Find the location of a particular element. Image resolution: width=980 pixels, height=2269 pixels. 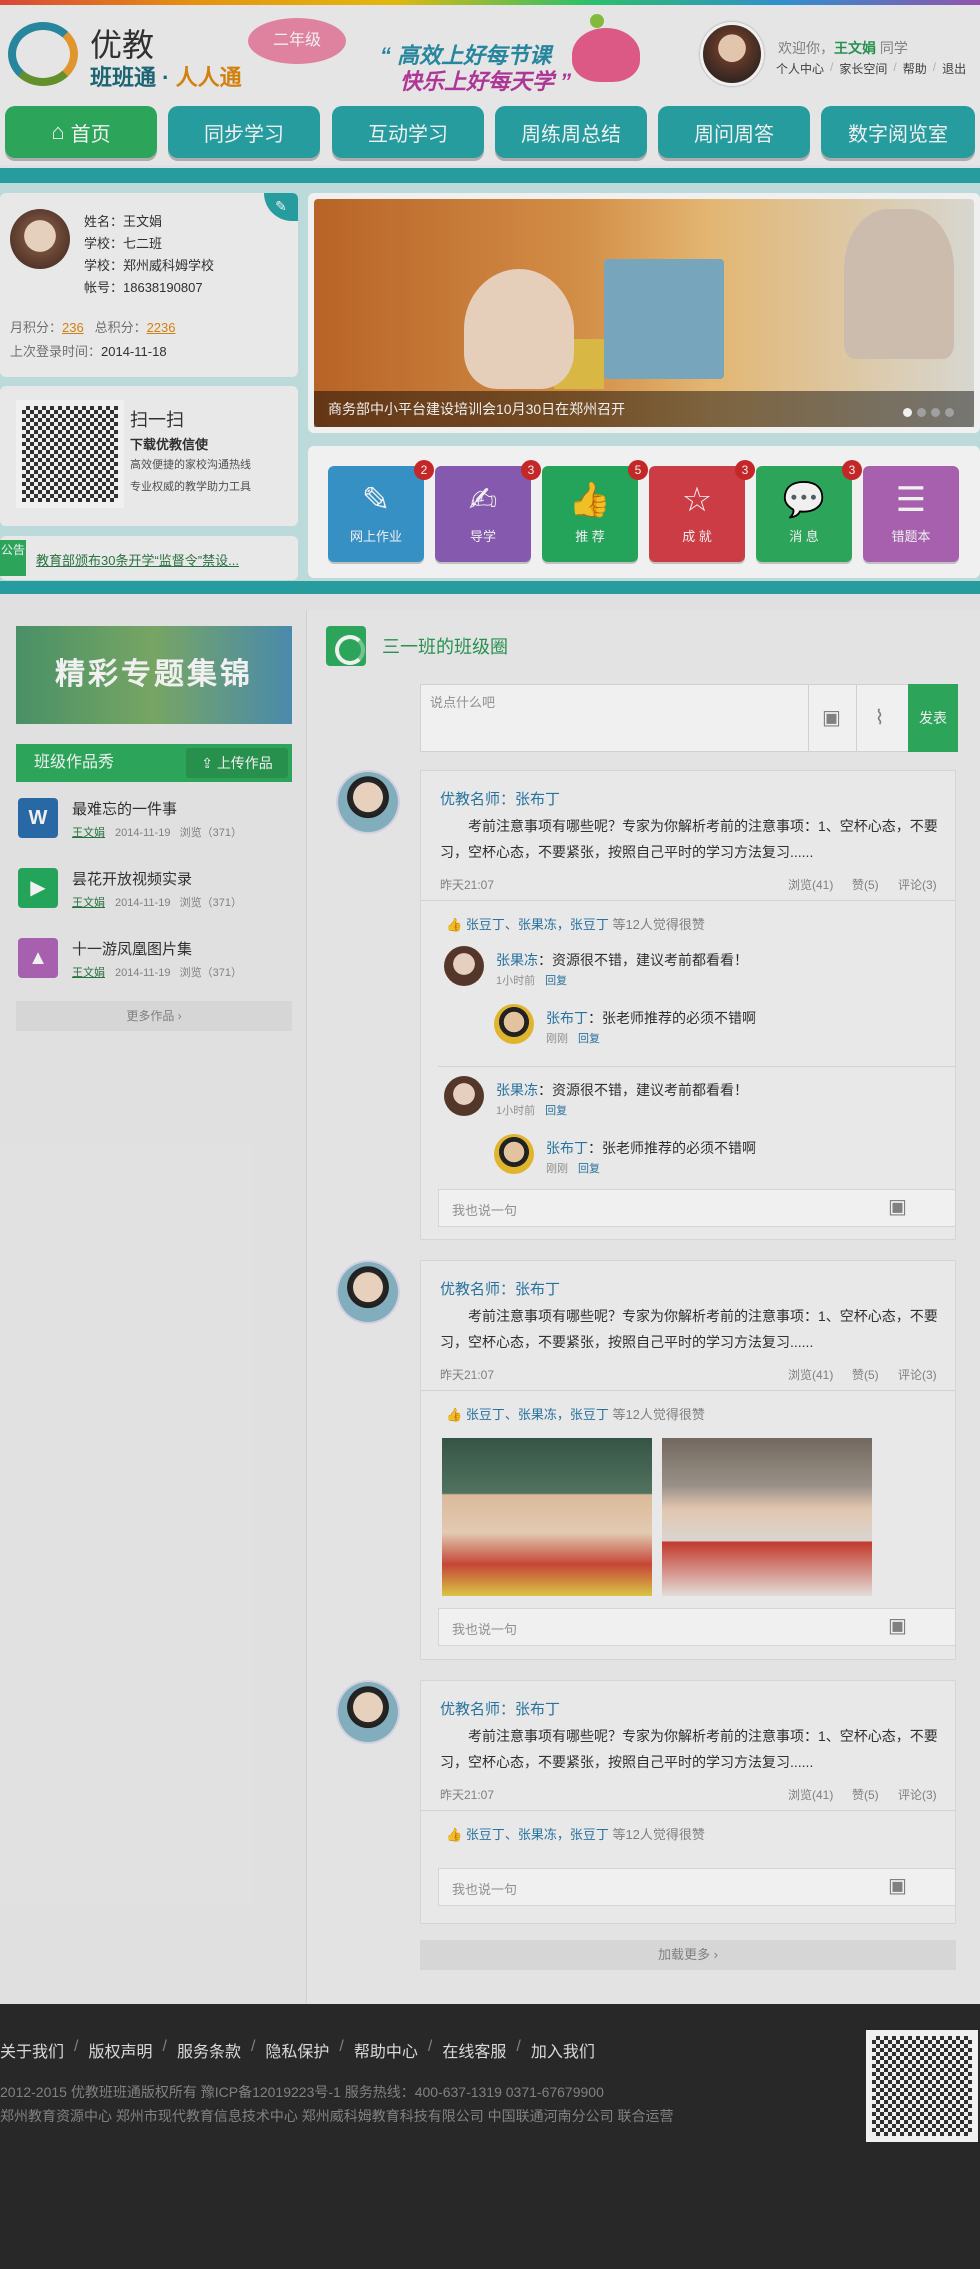

month-points-link: 236 is located at coordinates (73, 327).